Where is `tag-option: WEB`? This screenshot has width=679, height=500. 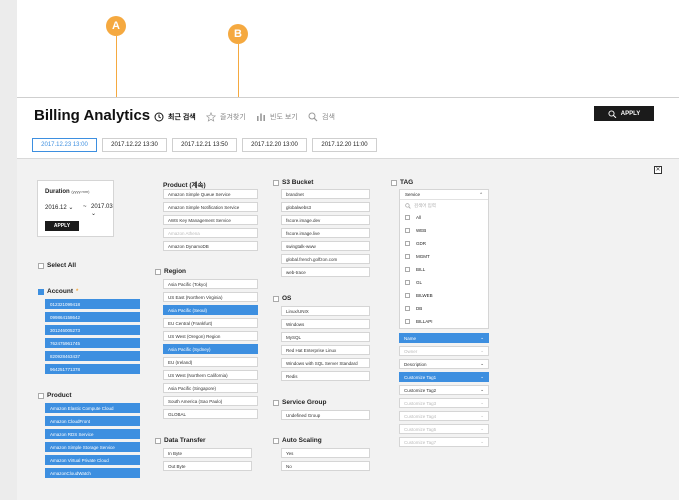 tag-option: WEB is located at coordinates (444, 230).